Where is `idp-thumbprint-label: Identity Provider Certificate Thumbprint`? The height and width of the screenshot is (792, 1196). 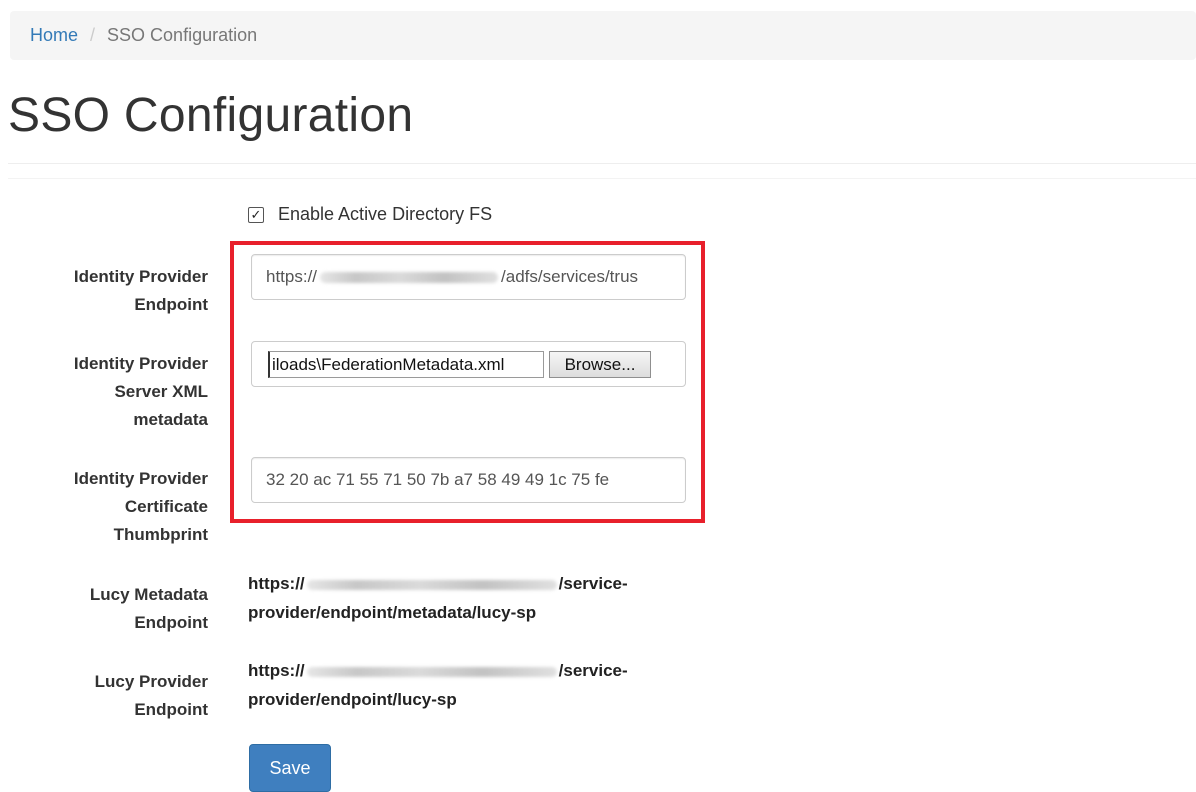 idp-thumbprint-label: Identity Provider Certificate Thumbprint is located at coordinates (140, 506).